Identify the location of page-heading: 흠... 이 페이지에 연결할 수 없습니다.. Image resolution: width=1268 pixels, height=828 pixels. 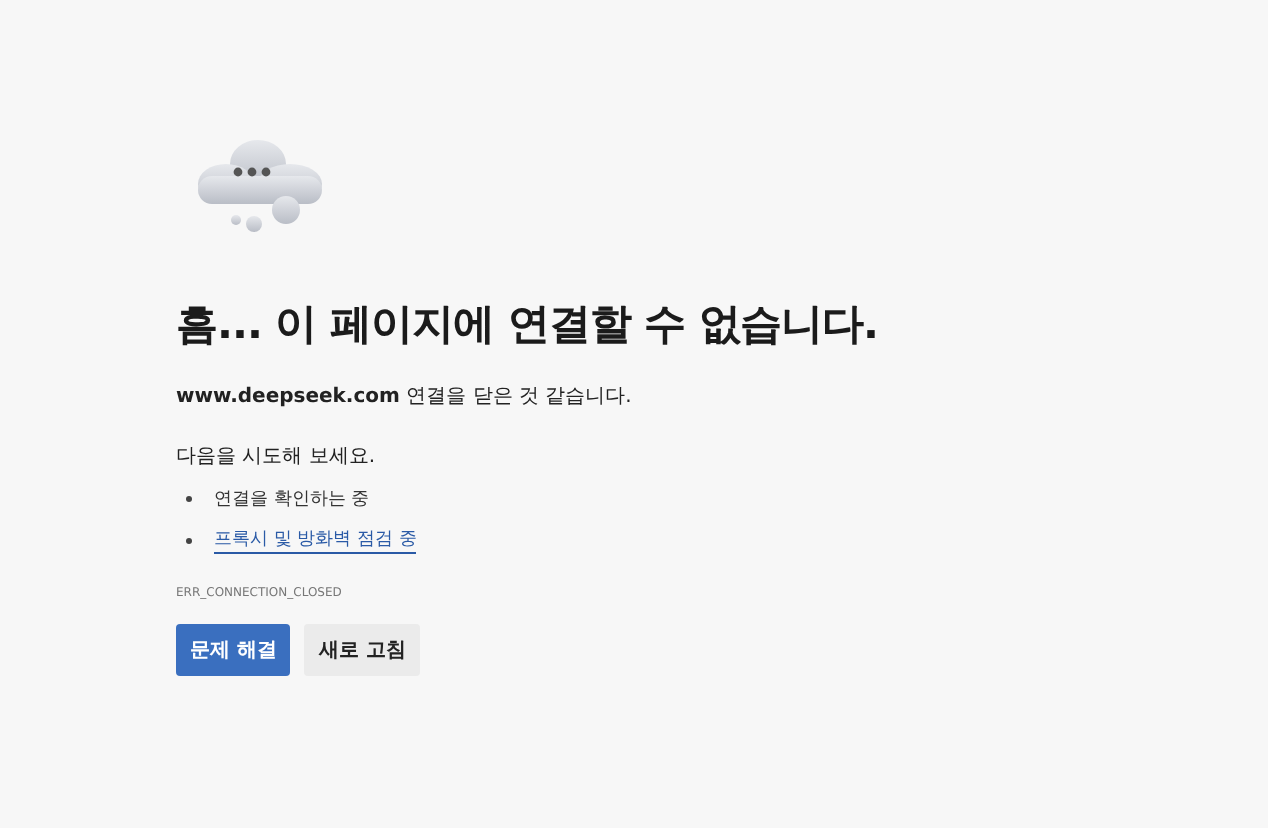
(528, 325).